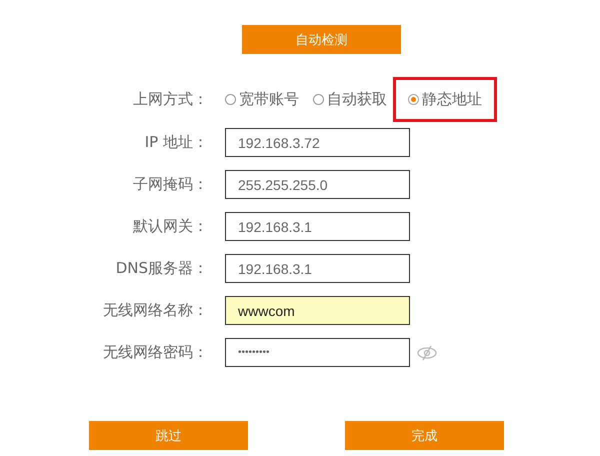 The height and width of the screenshot is (456, 600). What do you see at coordinates (317, 352) in the screenshot?
I see `password-field: •••••••••` at bounding box center [317, 352].